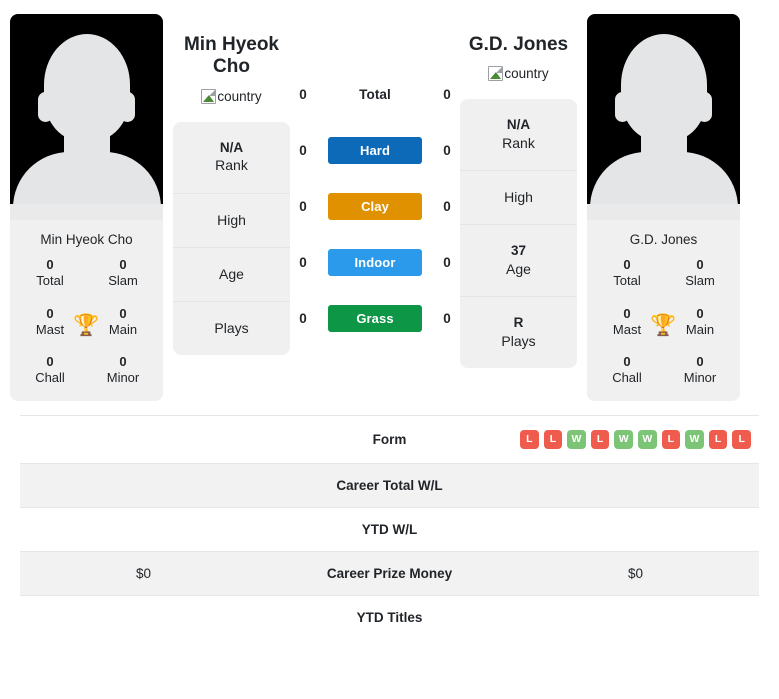 The height and width of the screenshot is (699, 779). I want to click on titles-slam-left: 0 Slam, so click(123, 273).